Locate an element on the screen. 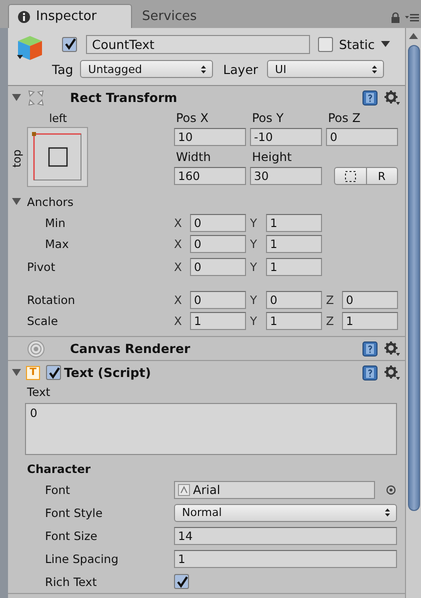 This screenshot has height=598, width=421. concentric-circles-icon is located at coordinates (36, 348).